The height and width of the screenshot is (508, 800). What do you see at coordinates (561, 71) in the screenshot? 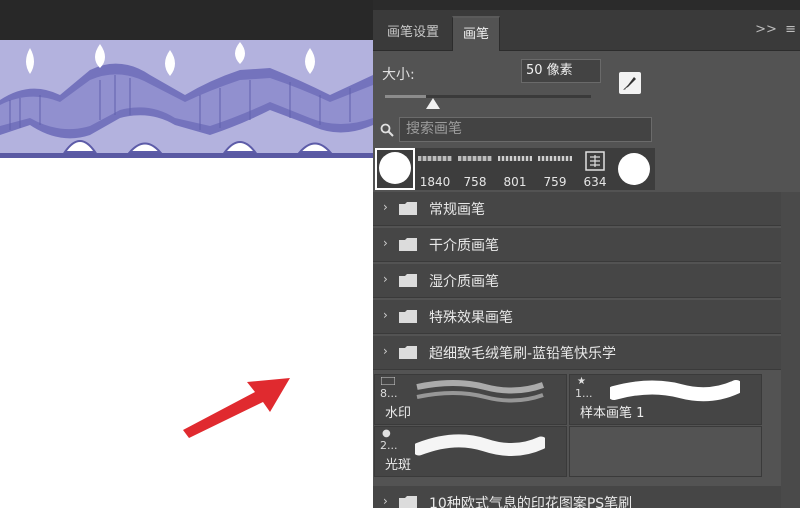
I see `size-input: 50 像素` at bounding box center [561, 71].